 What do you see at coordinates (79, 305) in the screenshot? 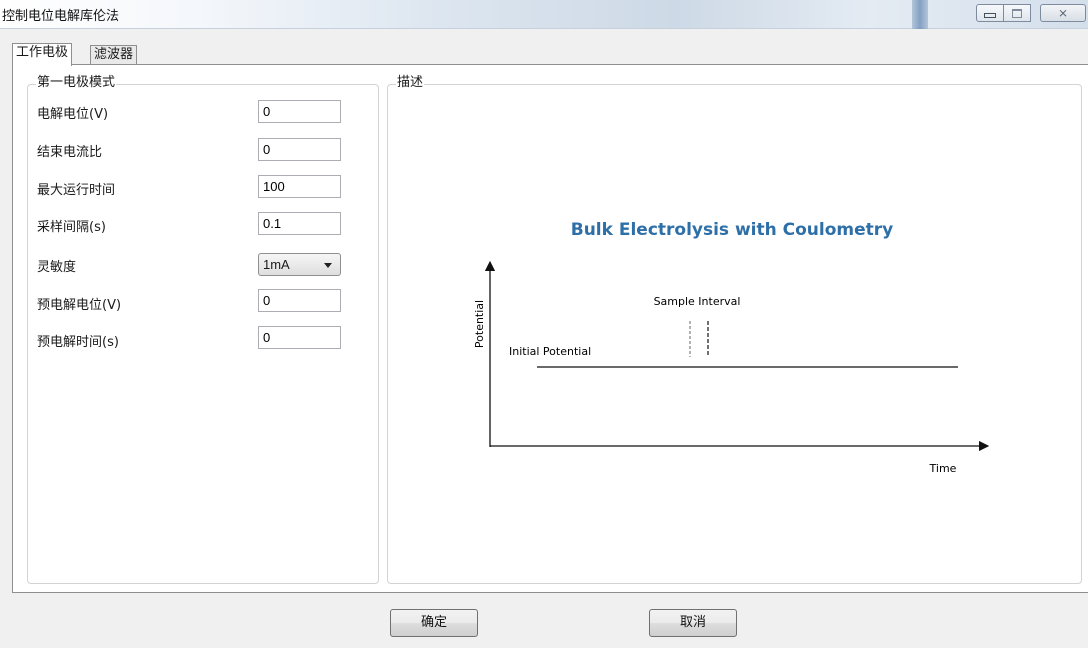
I see `pre-electrolysis-potential-label: 预电解电位(V)` at bounding box center [79, 305].